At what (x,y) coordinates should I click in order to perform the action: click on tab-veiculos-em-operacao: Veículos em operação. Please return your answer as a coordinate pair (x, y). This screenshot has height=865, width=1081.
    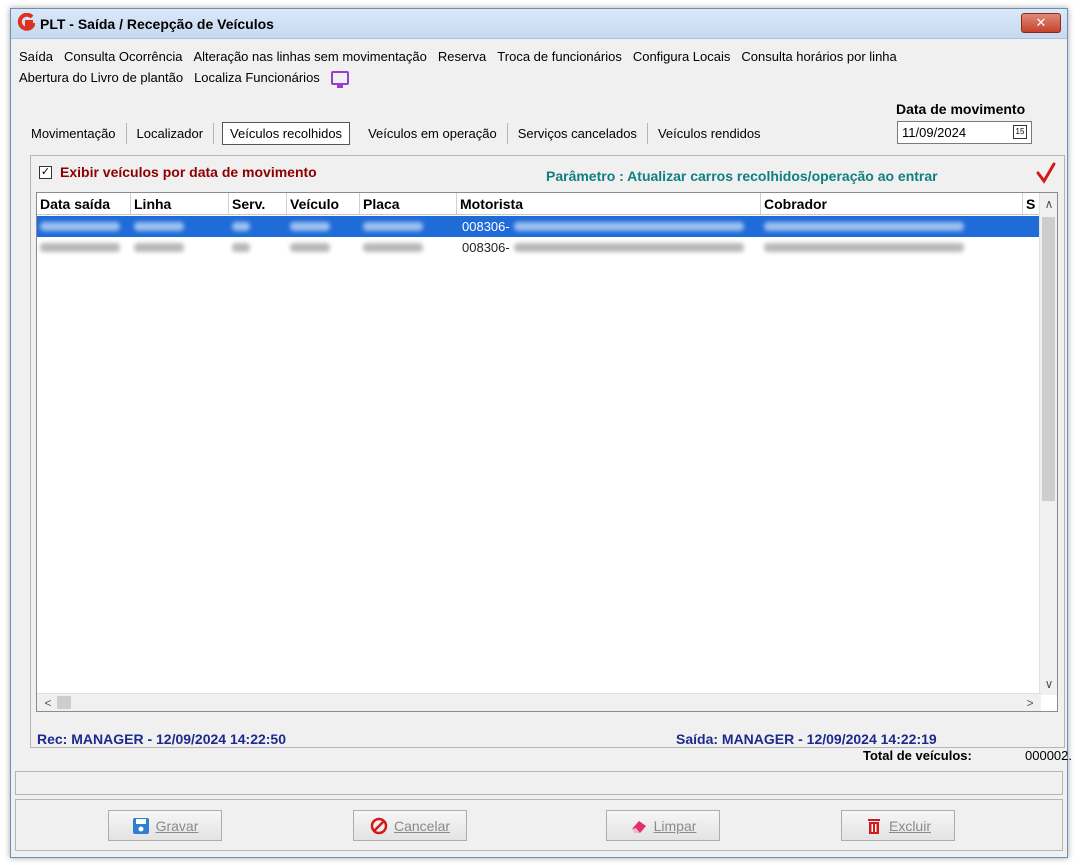
    Looking at the image, I should click on (433, 133).